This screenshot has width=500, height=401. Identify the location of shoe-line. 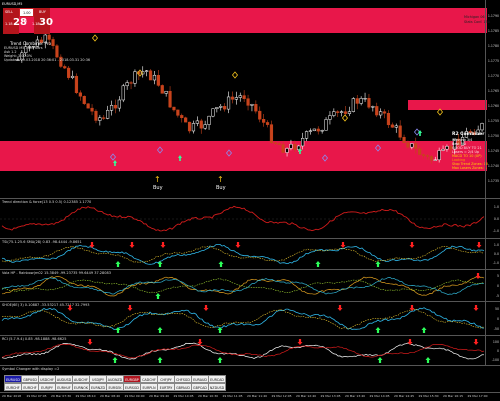
(243, 318).